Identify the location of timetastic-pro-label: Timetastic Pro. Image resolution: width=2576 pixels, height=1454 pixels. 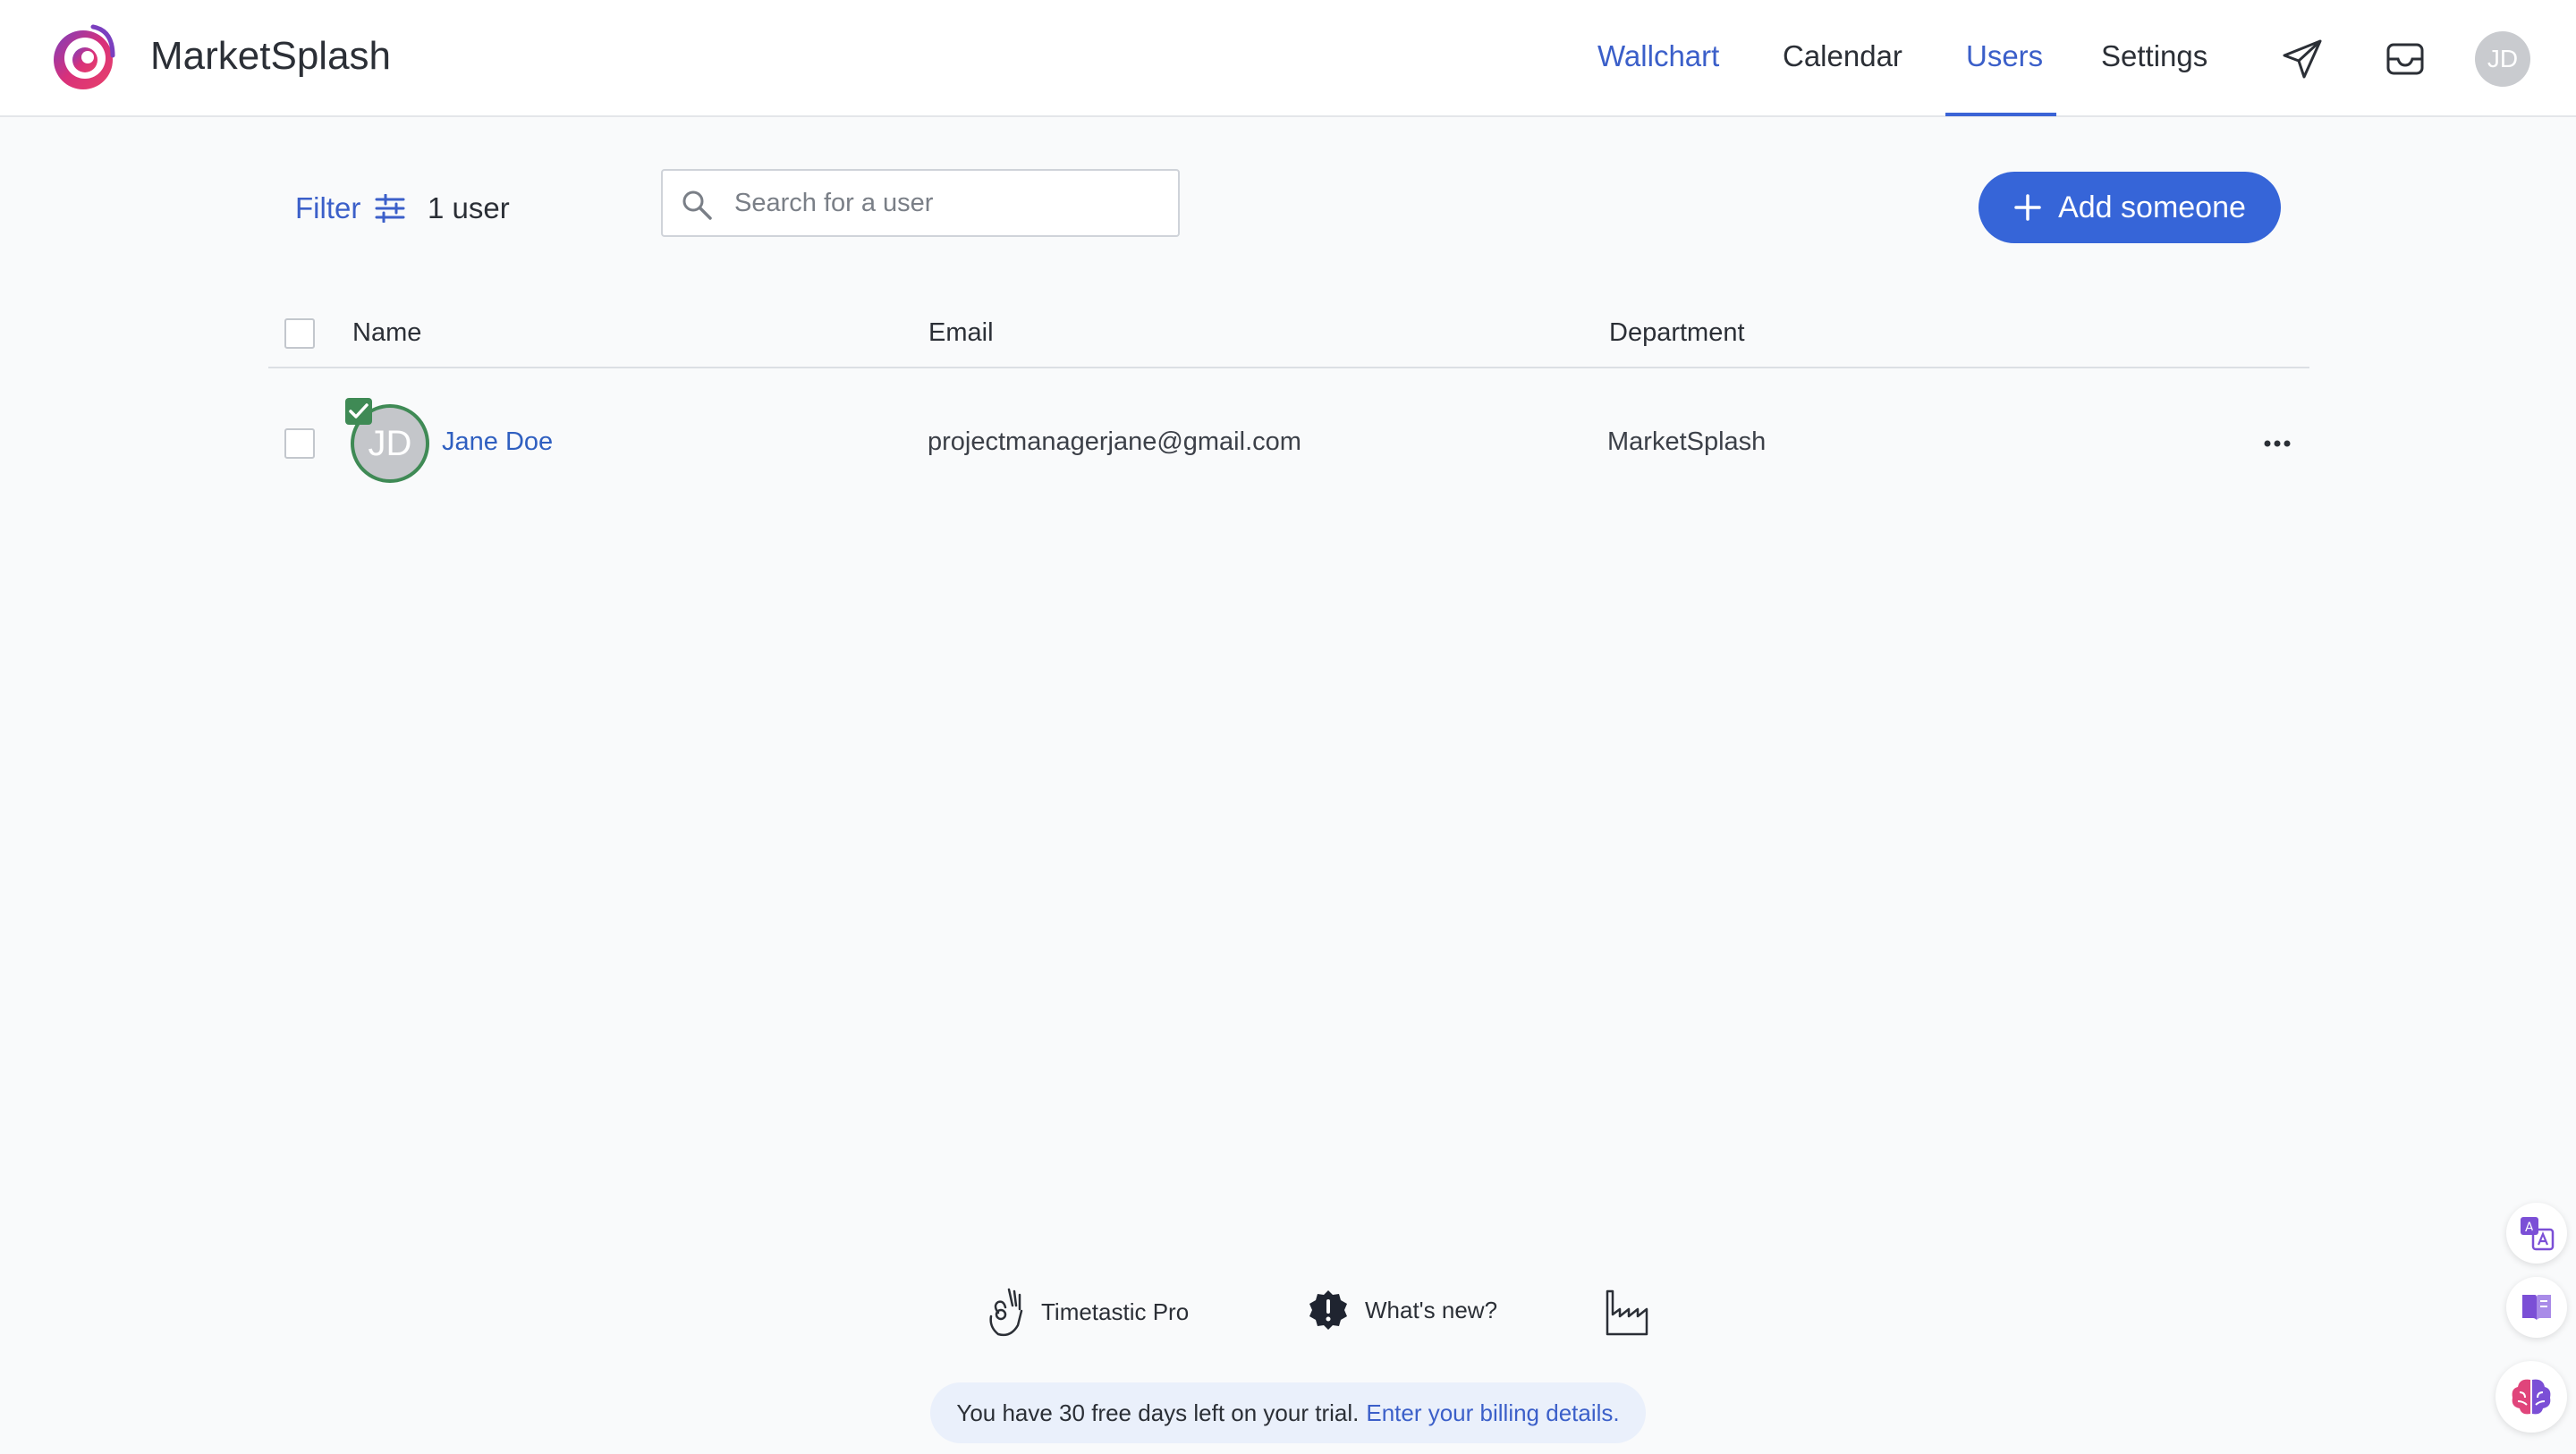
(1115, 1312).